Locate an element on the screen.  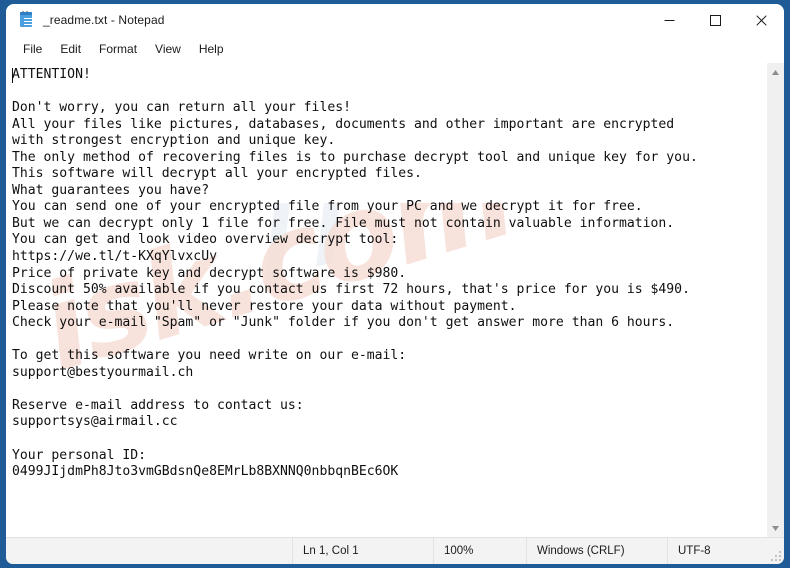
close-button is located at coordinates (761, 20).